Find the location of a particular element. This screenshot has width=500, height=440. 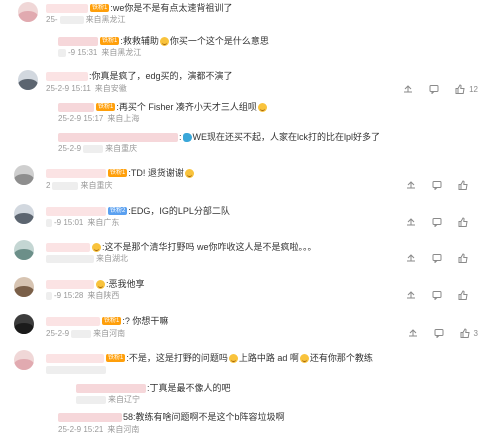

action-bar: 3 is located at coordinates (446, 333).